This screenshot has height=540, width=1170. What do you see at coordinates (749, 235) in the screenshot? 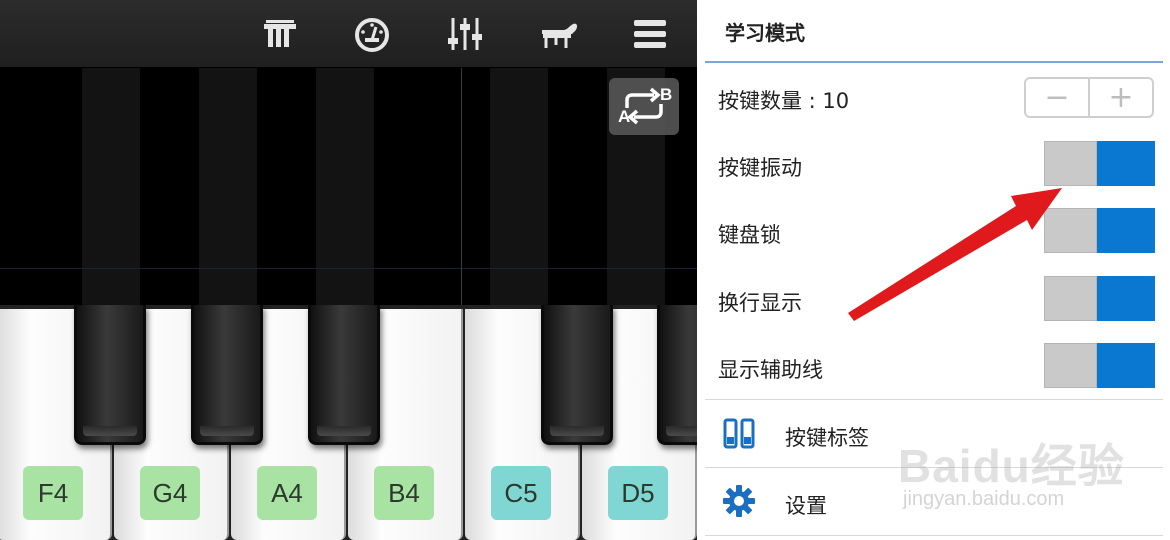
I see `keyboard-lock-label: 键盘锁` at bounding box center [749, 235].